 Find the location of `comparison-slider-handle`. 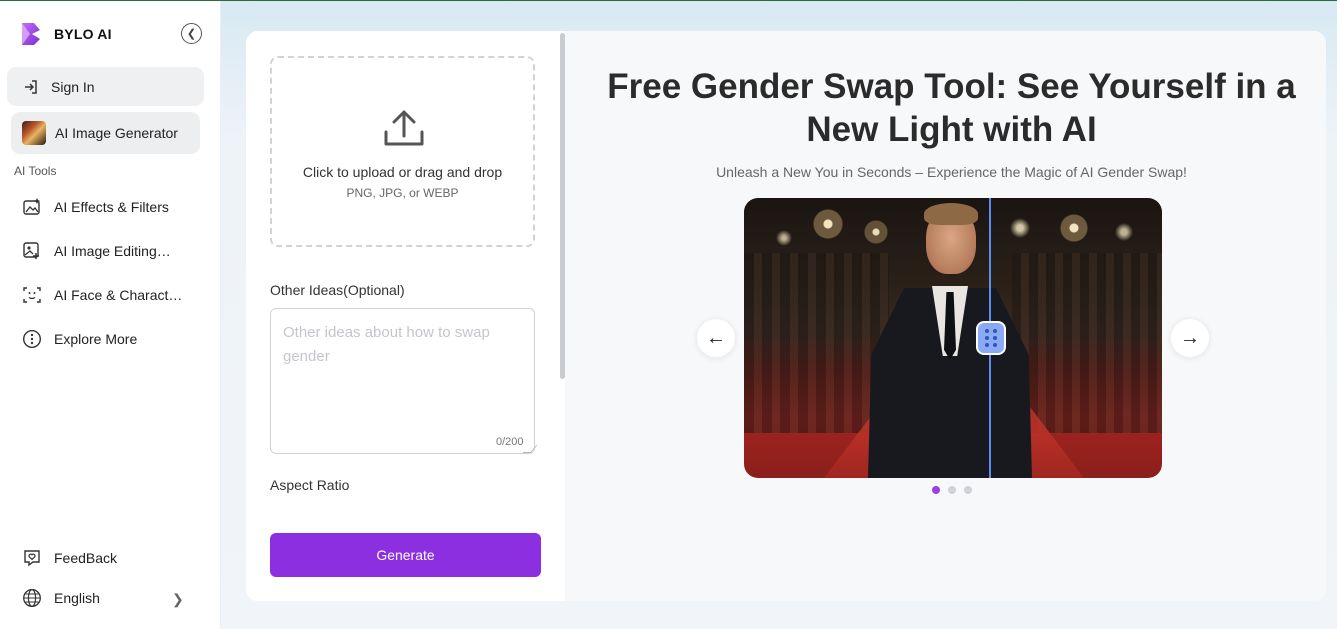

comparison-slider-handle is located at coordinates (991, 338).